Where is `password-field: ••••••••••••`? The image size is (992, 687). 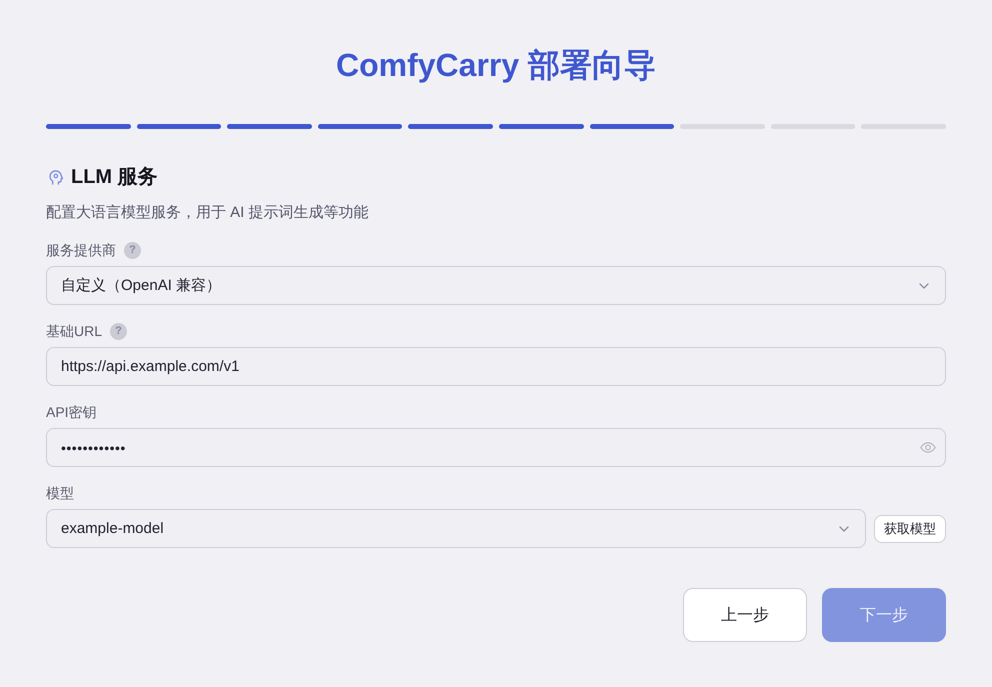 password-field: •••••••••••• is located at coordinates (496, 447).